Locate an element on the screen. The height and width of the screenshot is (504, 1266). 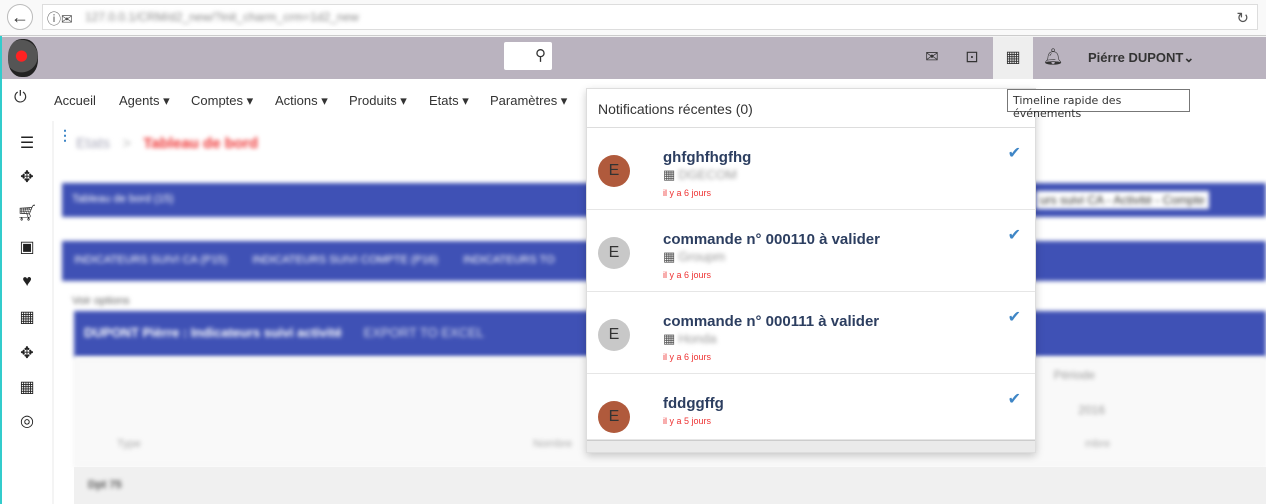
nav-agents: Agents ▾ is located at coordinates (144, 101).